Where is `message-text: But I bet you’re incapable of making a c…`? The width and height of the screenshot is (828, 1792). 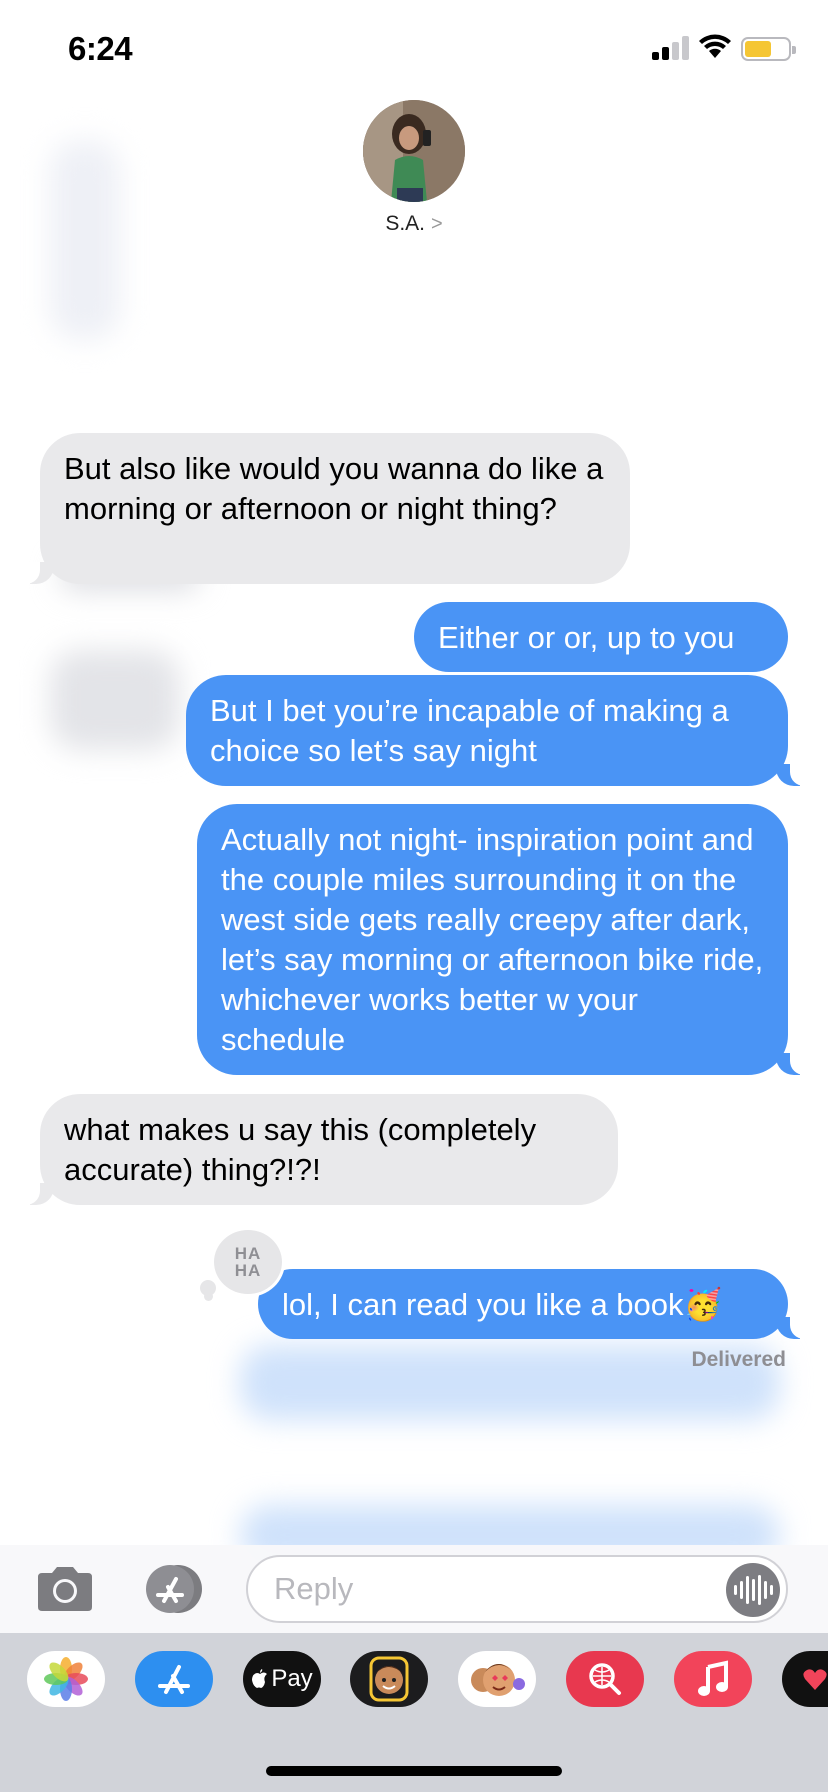
message-text: But I bet you’re incapable of making a c… is located at coordinates (469, 730).